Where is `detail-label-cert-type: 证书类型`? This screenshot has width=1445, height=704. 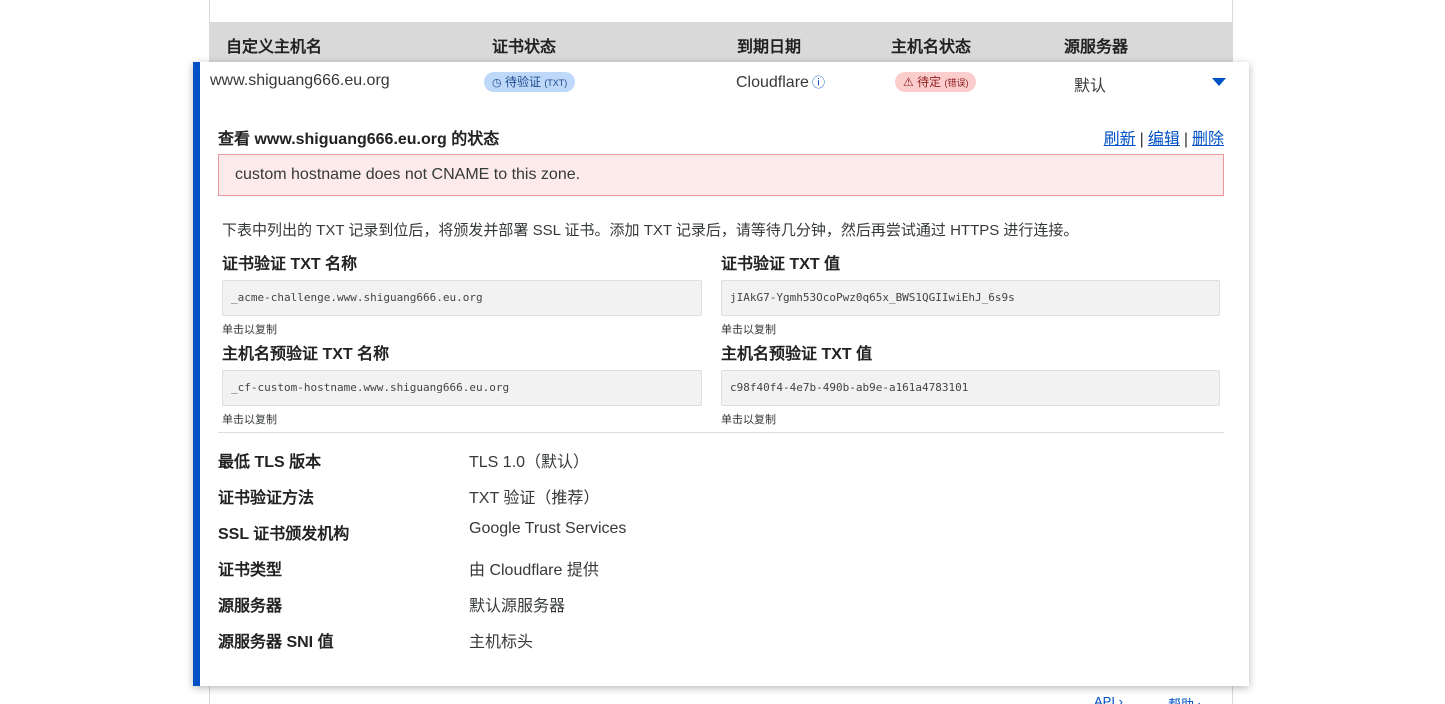
detail-label-cert-type: 证书类型 is located at coordinates (250, 570).